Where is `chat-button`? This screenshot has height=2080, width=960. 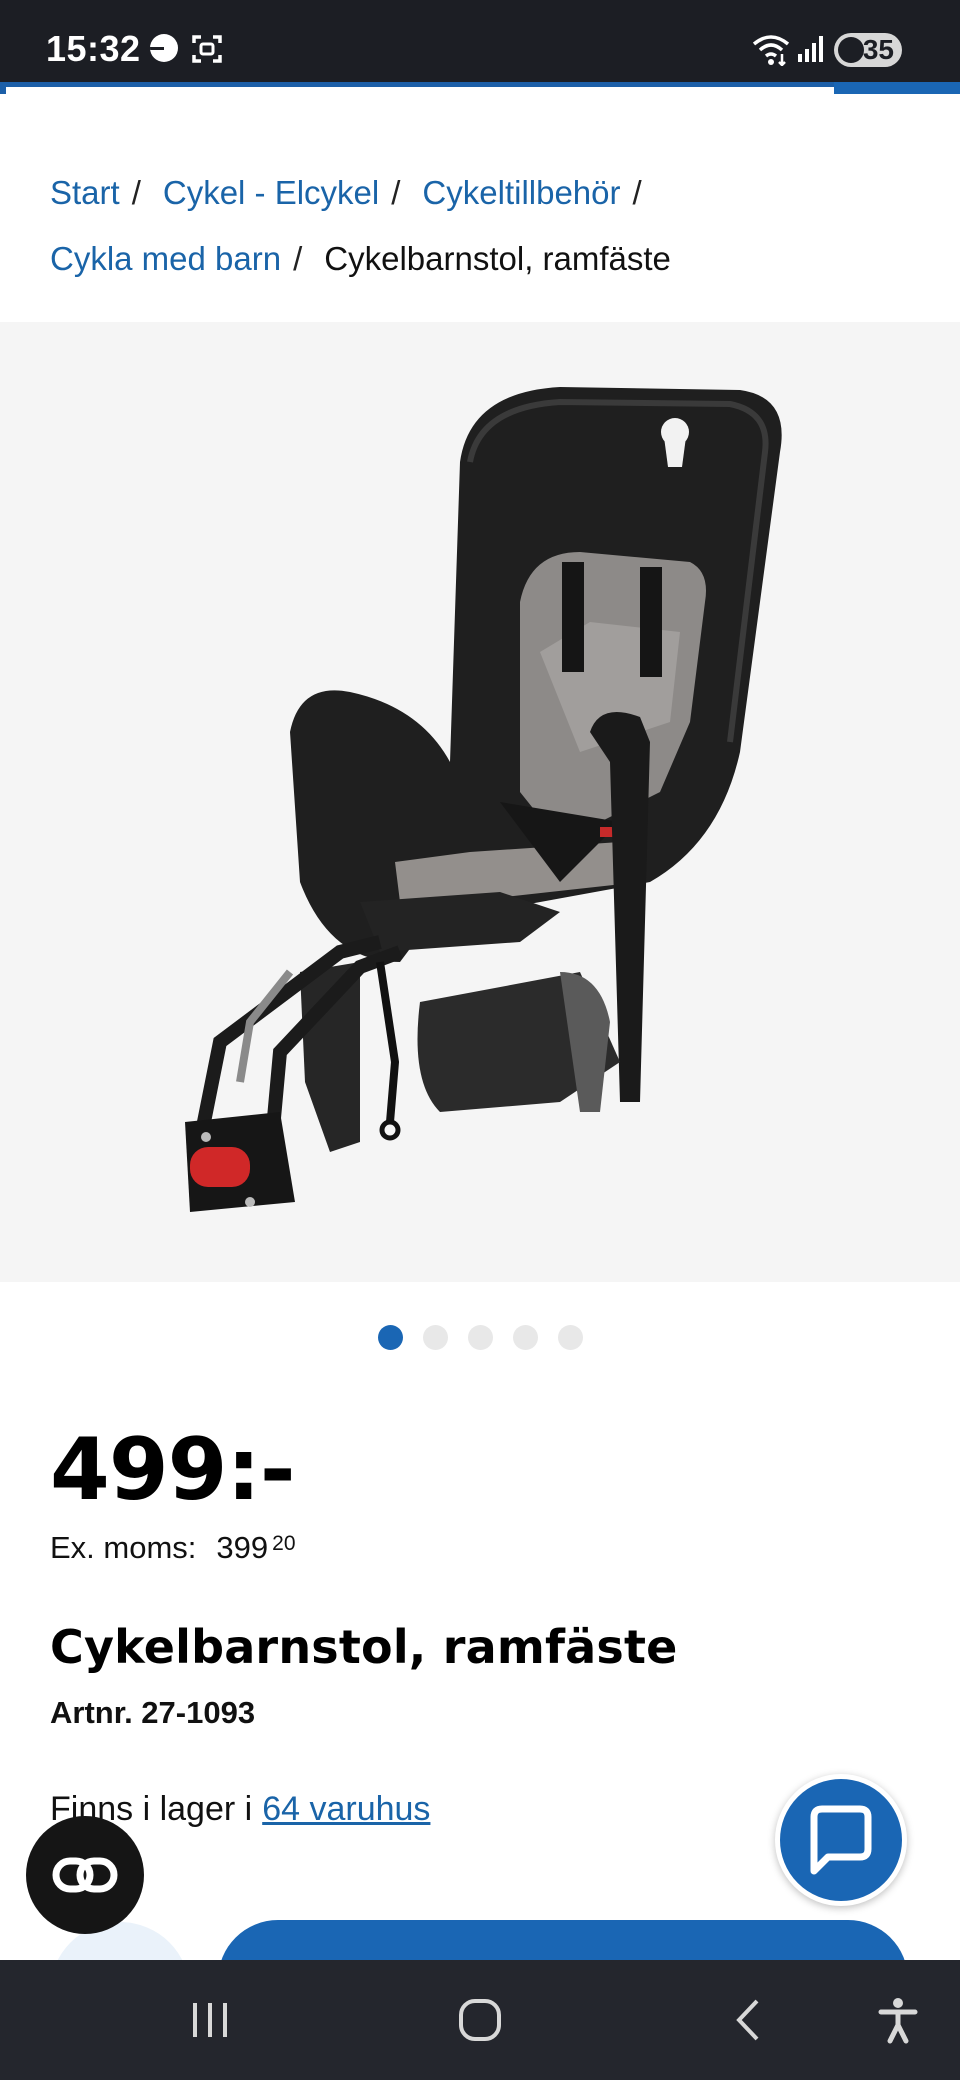 chat-button is located at coordinates (841, 1840).